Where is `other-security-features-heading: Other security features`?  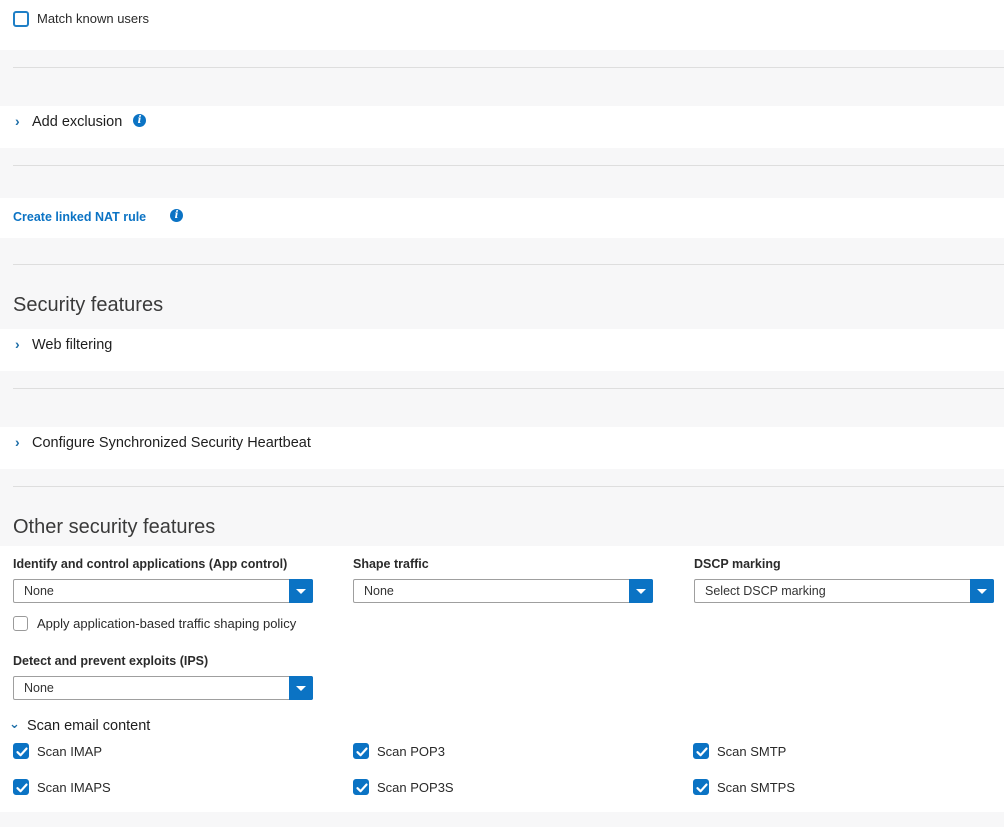
other-security-features-heading: Other security features is located at coordinates (114, 527).